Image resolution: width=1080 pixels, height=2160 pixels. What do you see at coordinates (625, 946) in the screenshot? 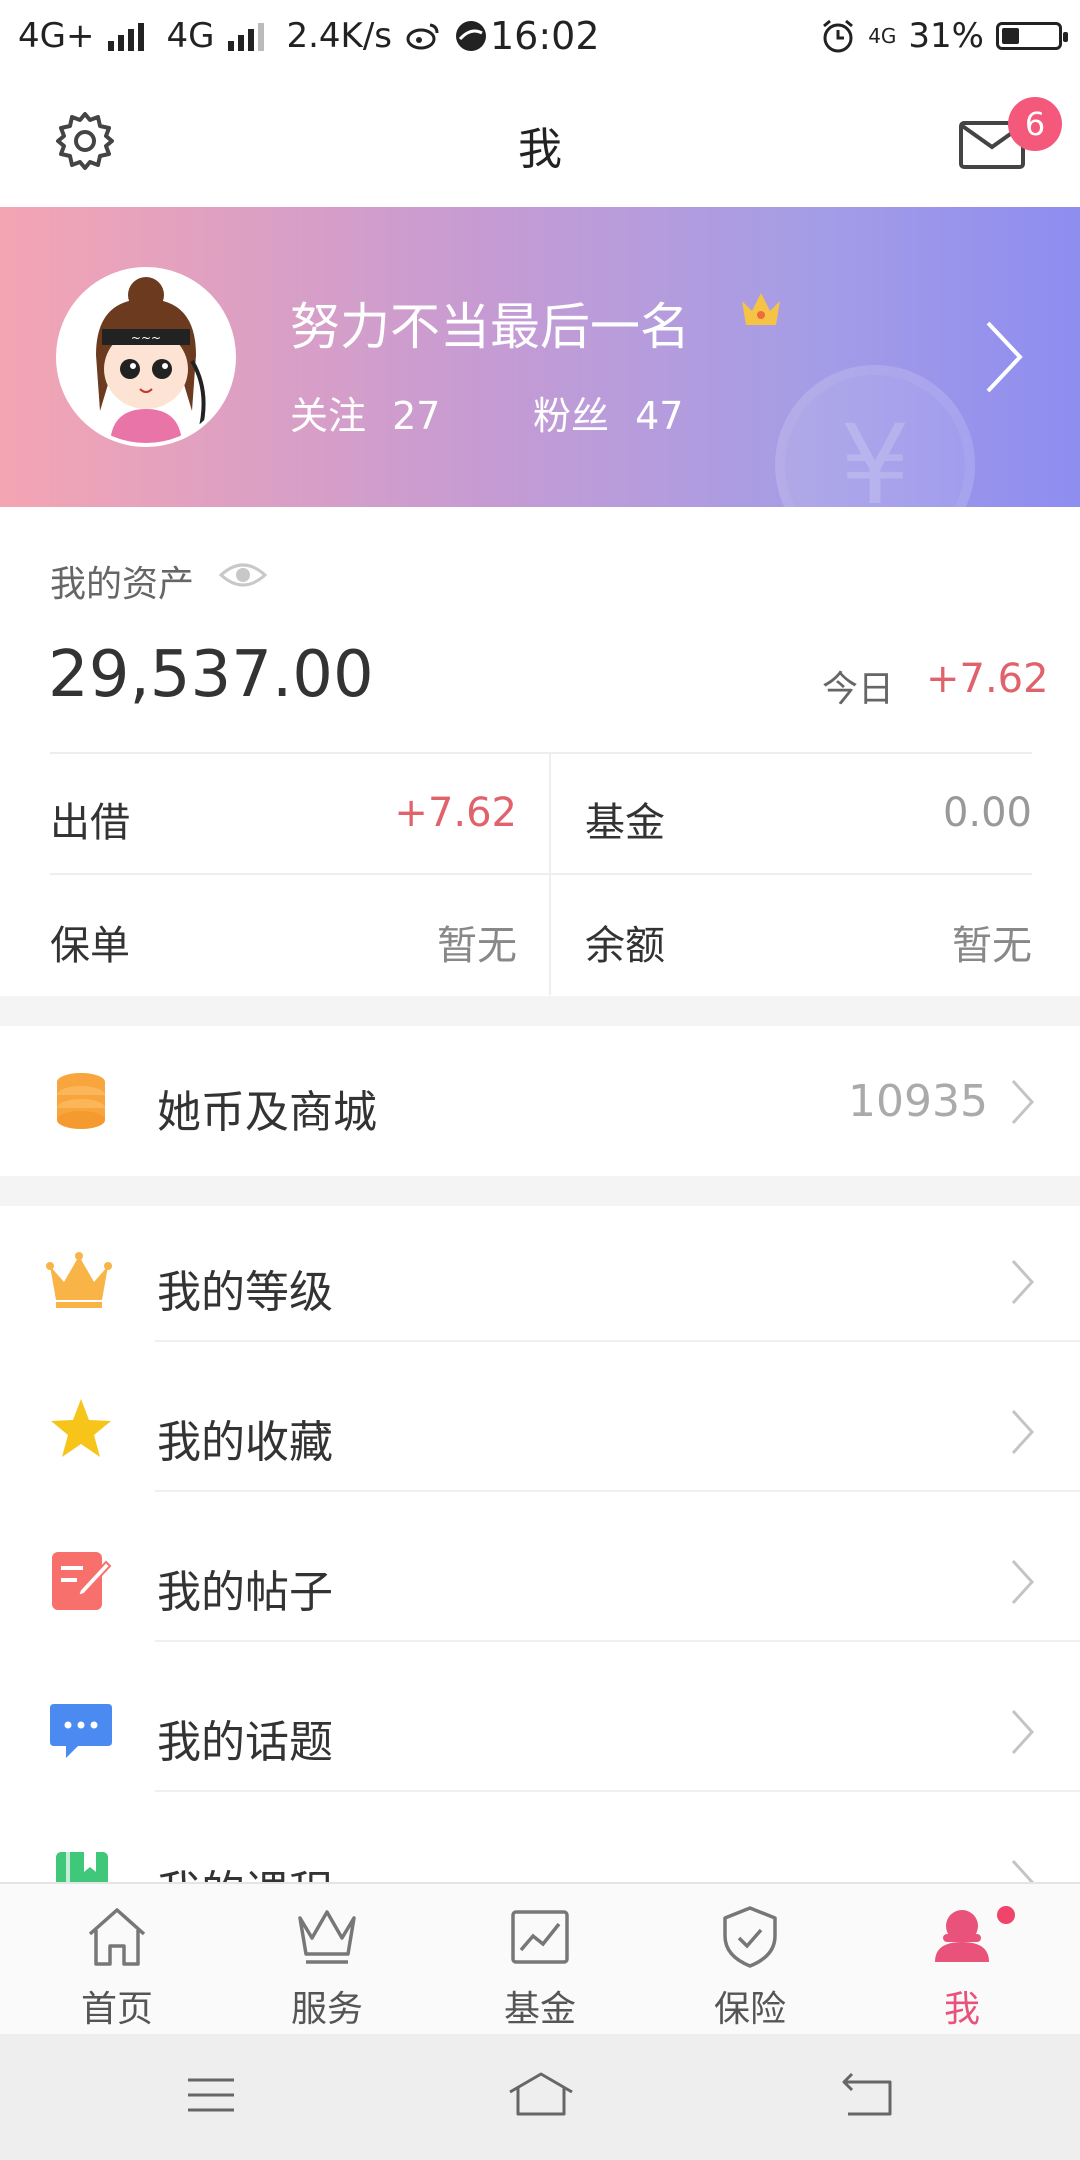
I see `asset-cell-label: 余额` at bounding box center [625, 946].